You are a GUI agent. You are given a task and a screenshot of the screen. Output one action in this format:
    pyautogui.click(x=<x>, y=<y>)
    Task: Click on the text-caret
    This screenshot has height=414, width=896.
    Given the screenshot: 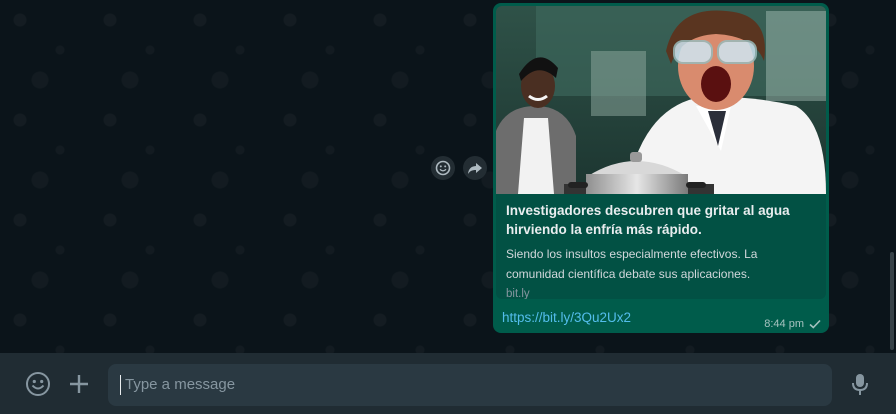 What is the action you would take?
    pyautogui.click(x=120, y=385)
    